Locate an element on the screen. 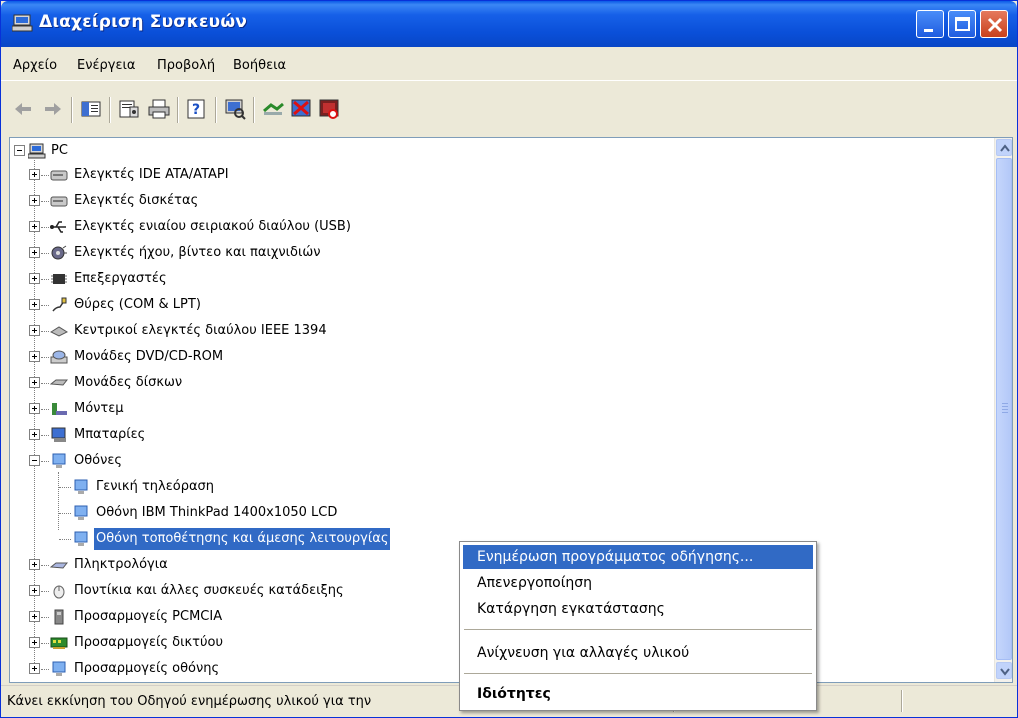  print-icon is located at coordinates (159, 109).